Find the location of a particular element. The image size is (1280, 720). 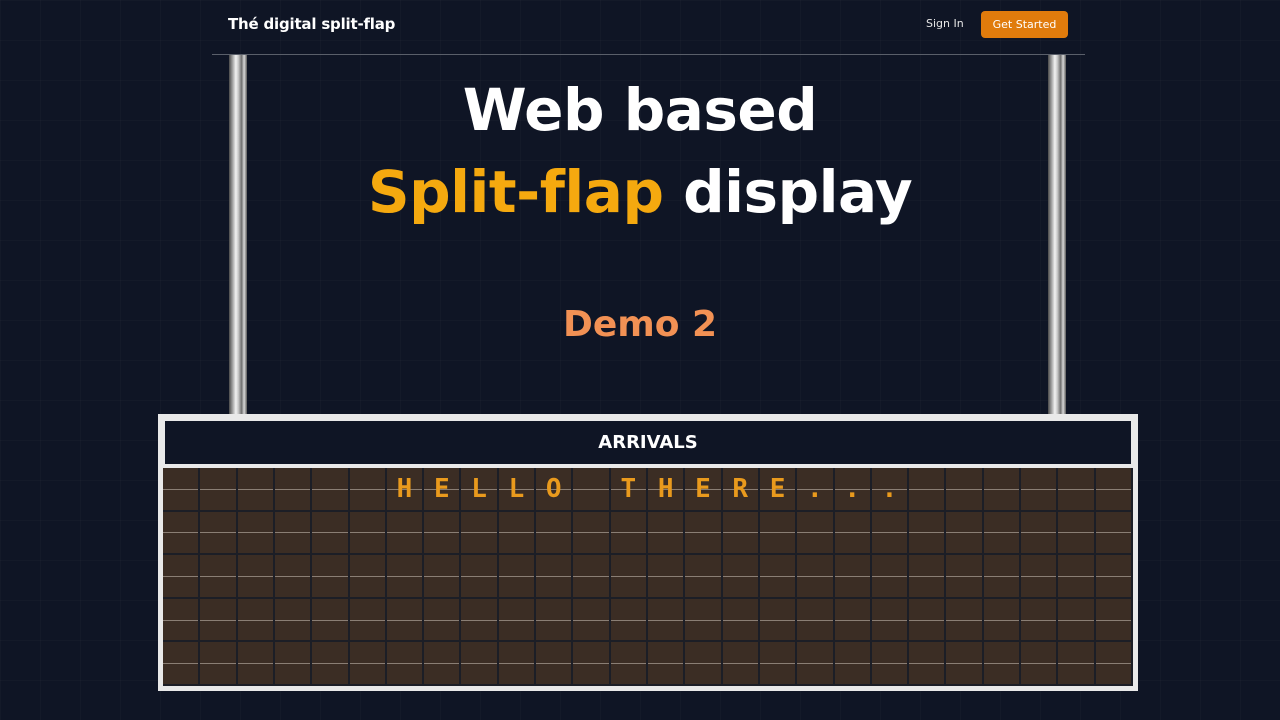

board-title: ARRIVALS is located at coordinates (648, 442).